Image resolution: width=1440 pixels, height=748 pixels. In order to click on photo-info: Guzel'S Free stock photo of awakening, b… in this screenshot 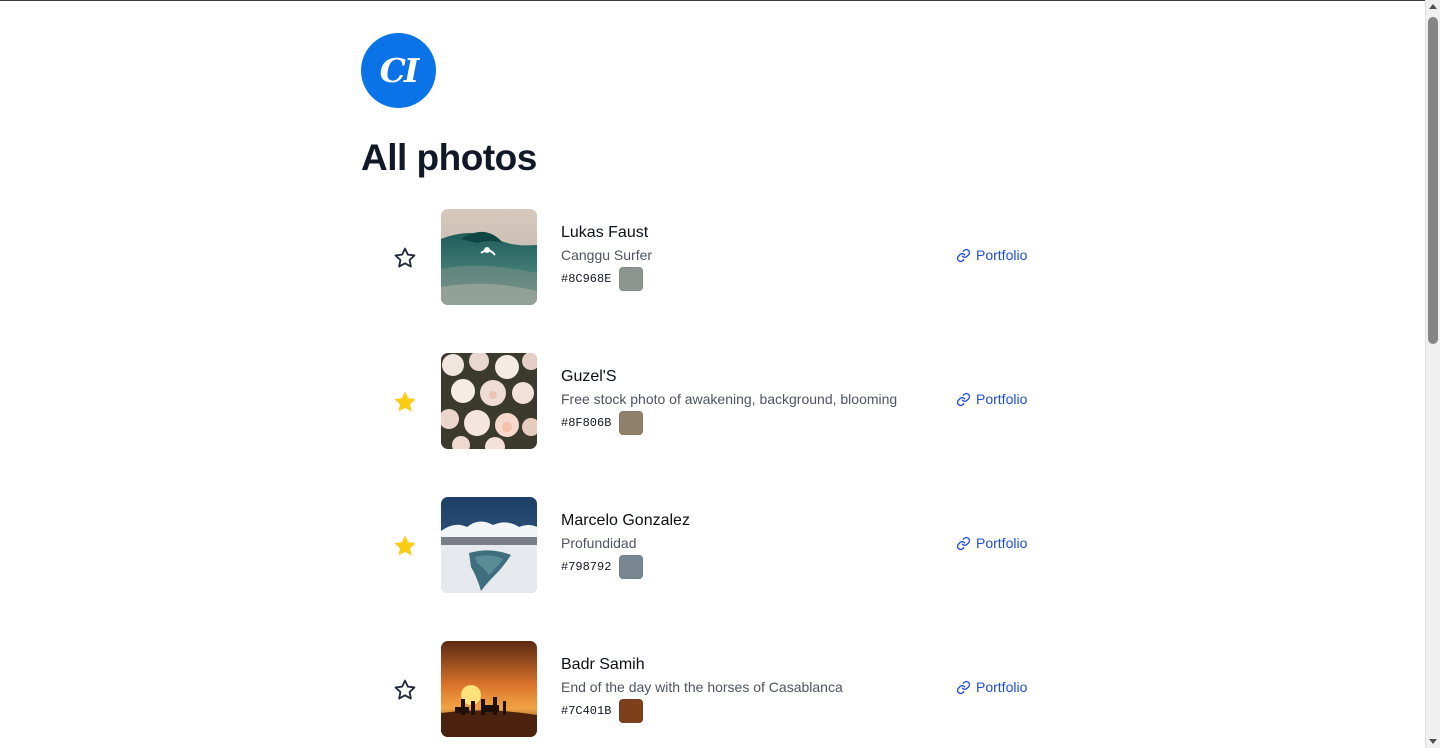, I will do `click(729, 401)`.